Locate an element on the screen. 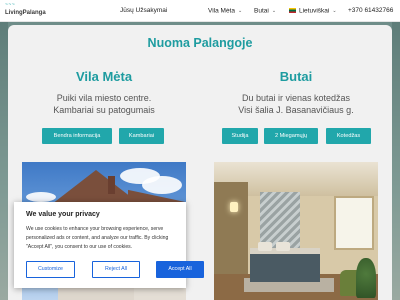 This screenshot has width=400, height=300. lamp is located at coordinates (234, 207).